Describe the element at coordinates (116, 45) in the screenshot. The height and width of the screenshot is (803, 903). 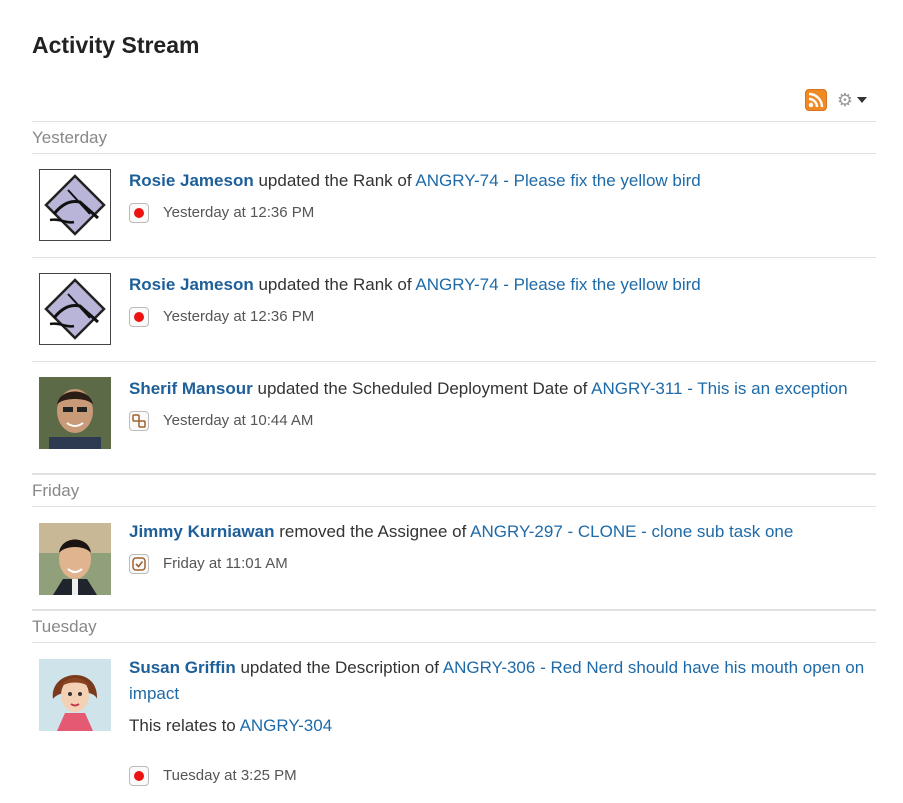
I see `page-title: Activity Stream` at that location.